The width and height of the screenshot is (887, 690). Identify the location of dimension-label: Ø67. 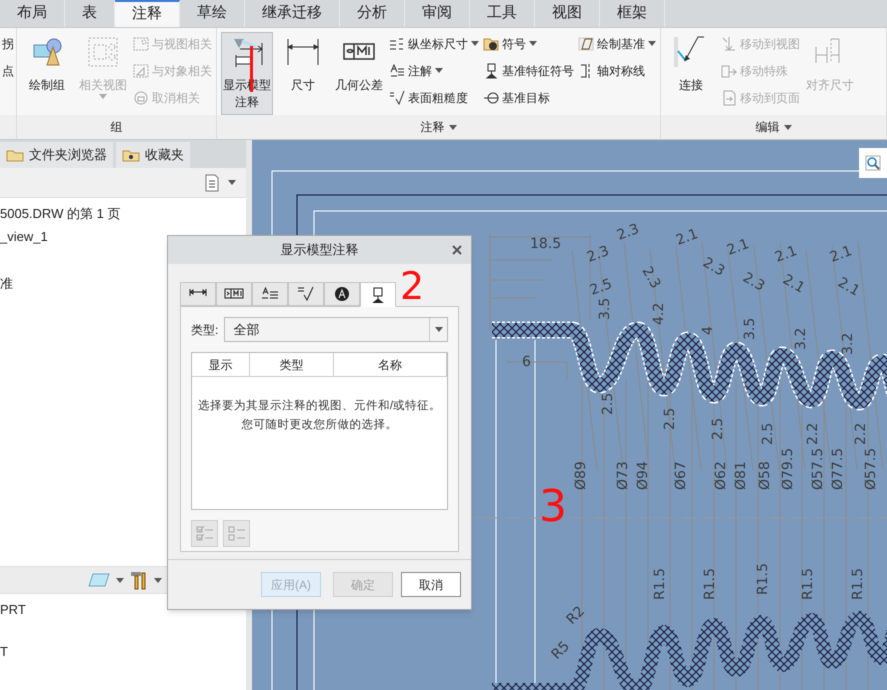
(681, 475).